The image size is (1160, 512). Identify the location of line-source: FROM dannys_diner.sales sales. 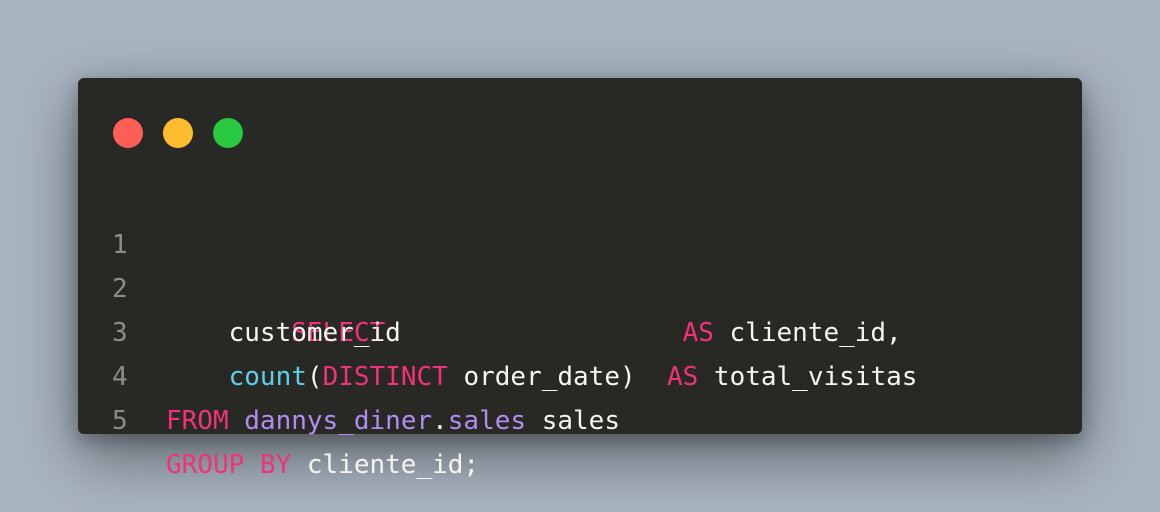
(393, 421).